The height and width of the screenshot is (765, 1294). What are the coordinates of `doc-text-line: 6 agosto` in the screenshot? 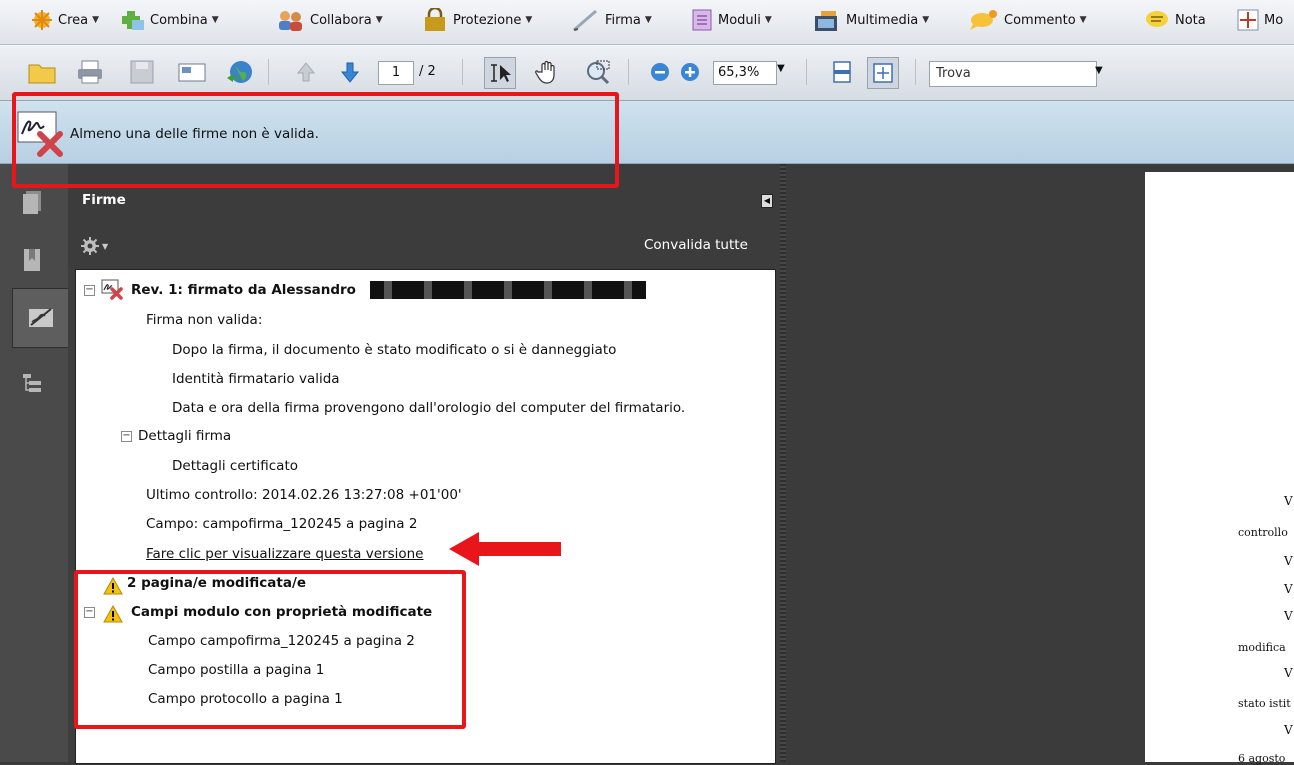 It's located at (1262, 758).